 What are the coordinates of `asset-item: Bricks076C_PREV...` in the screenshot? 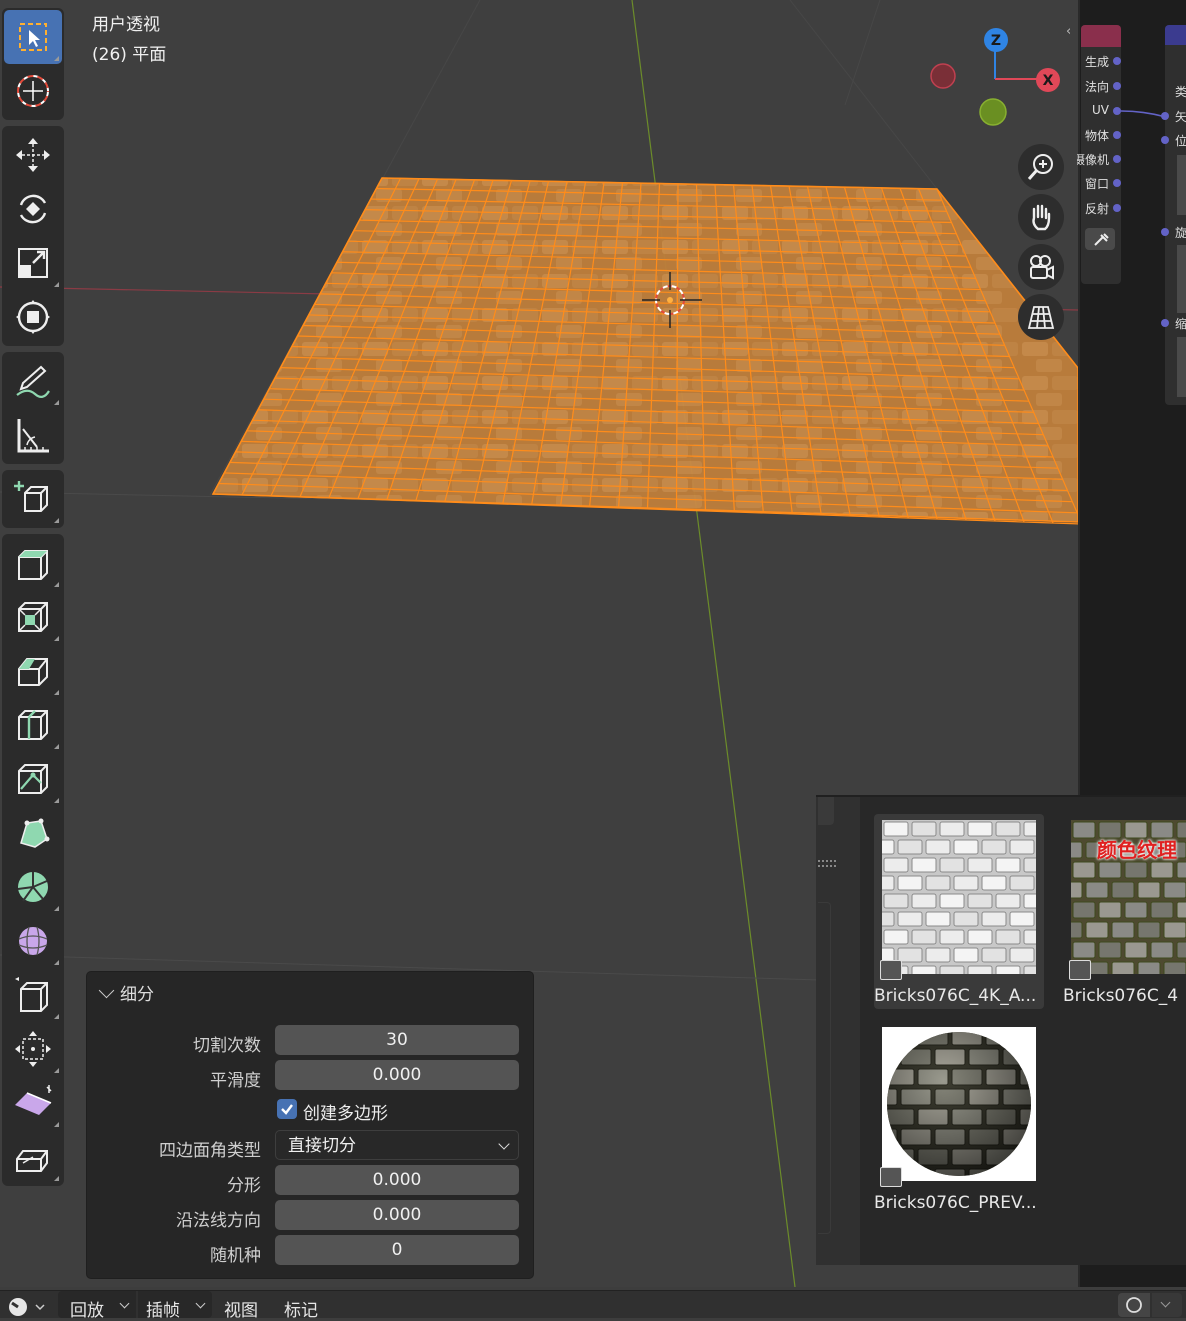 It's located at (959, 1118).